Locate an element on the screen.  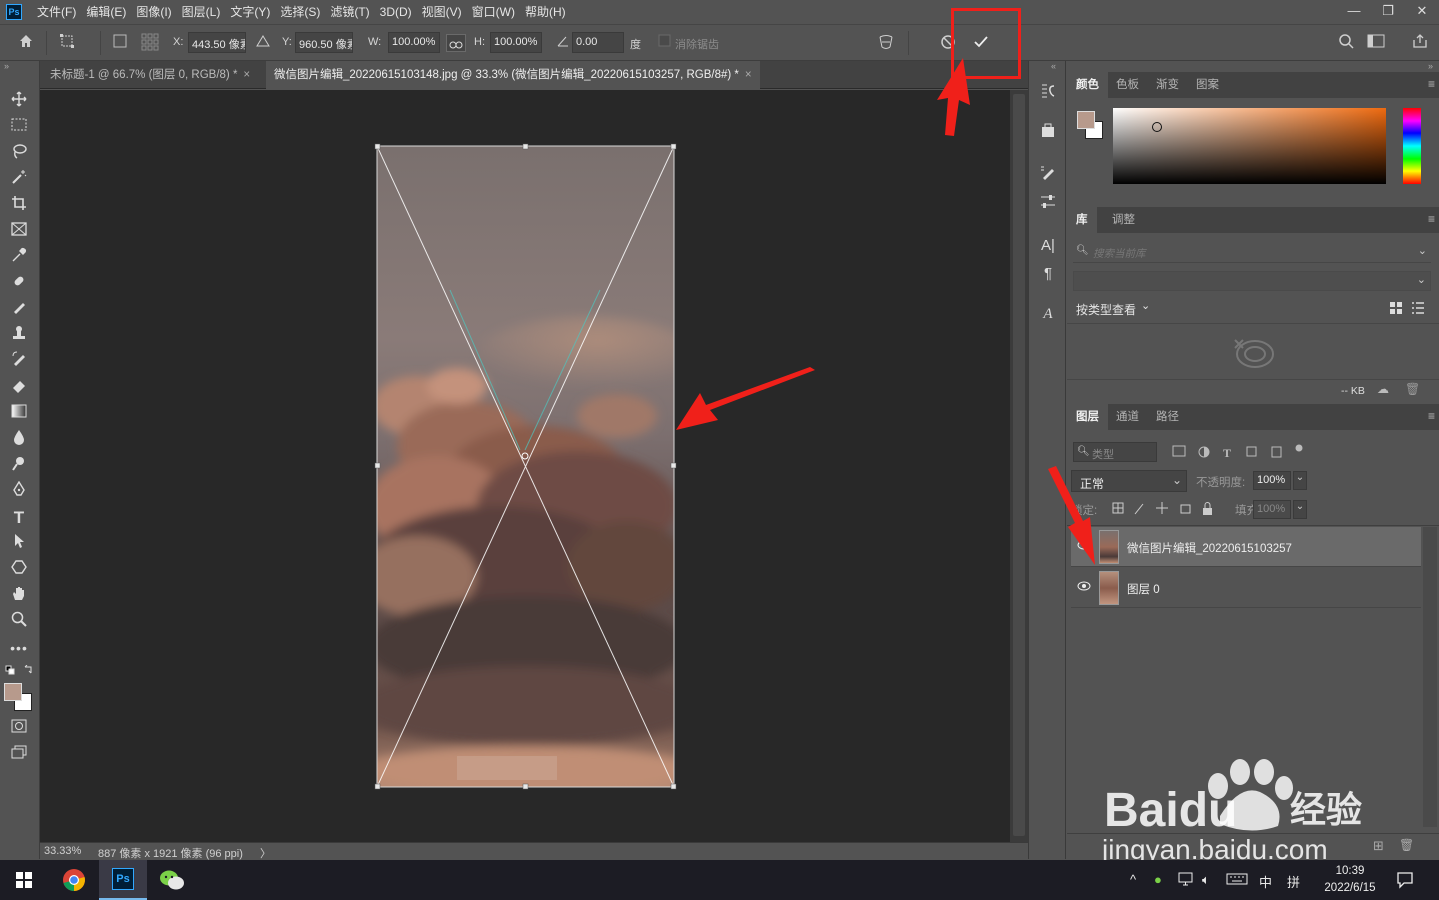
delete-layer-icon: 🗑︎ is located at coordinates (1406, 845).